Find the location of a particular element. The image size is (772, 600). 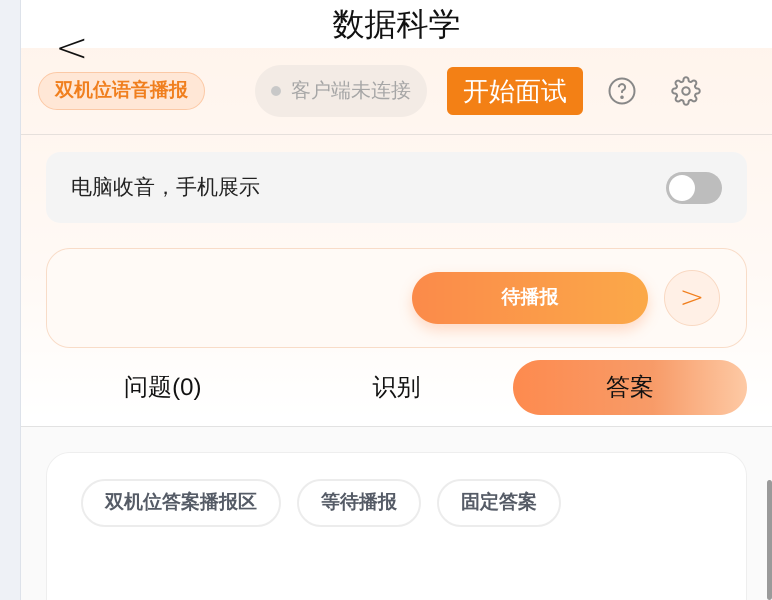

tab: 问题(0) is located at coordinates (163, 387).